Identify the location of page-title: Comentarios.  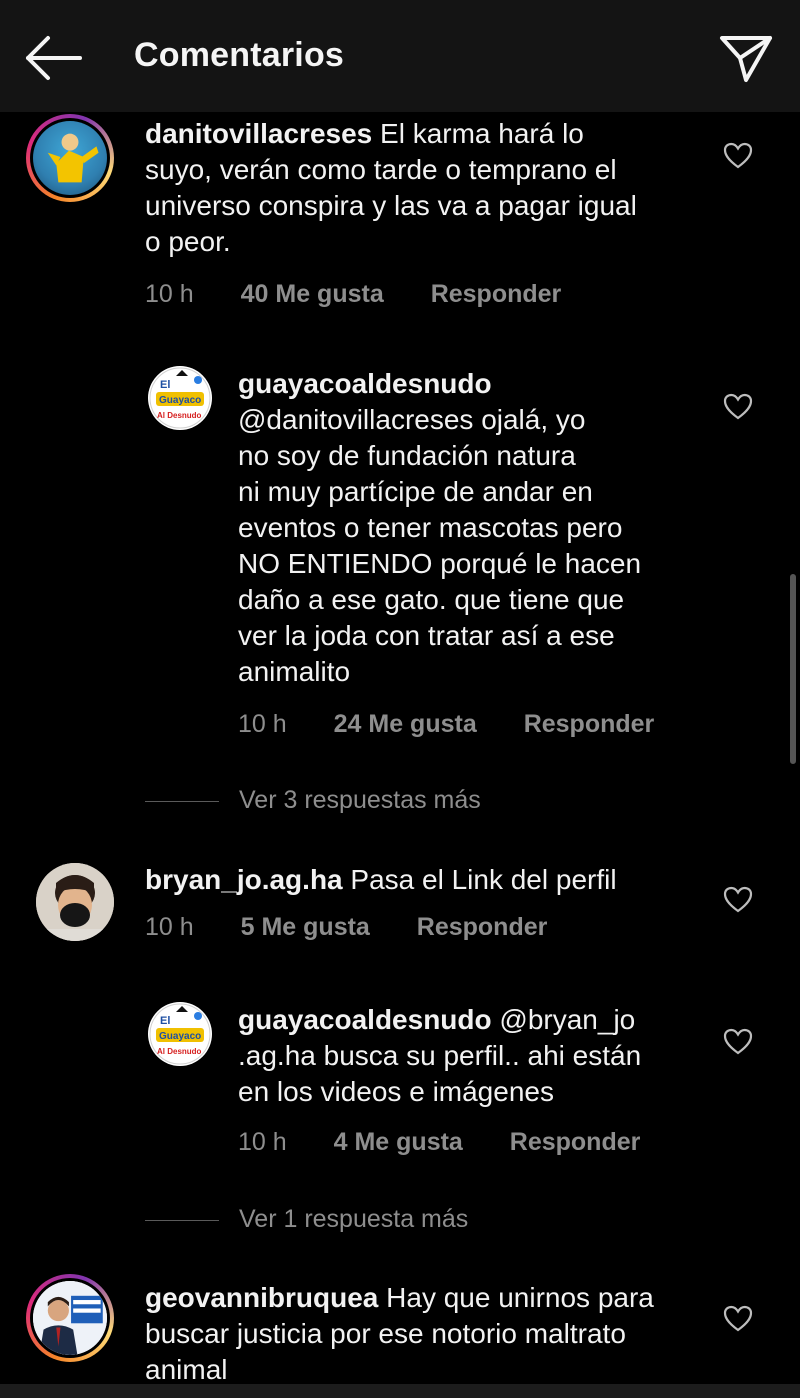
(239, 55).